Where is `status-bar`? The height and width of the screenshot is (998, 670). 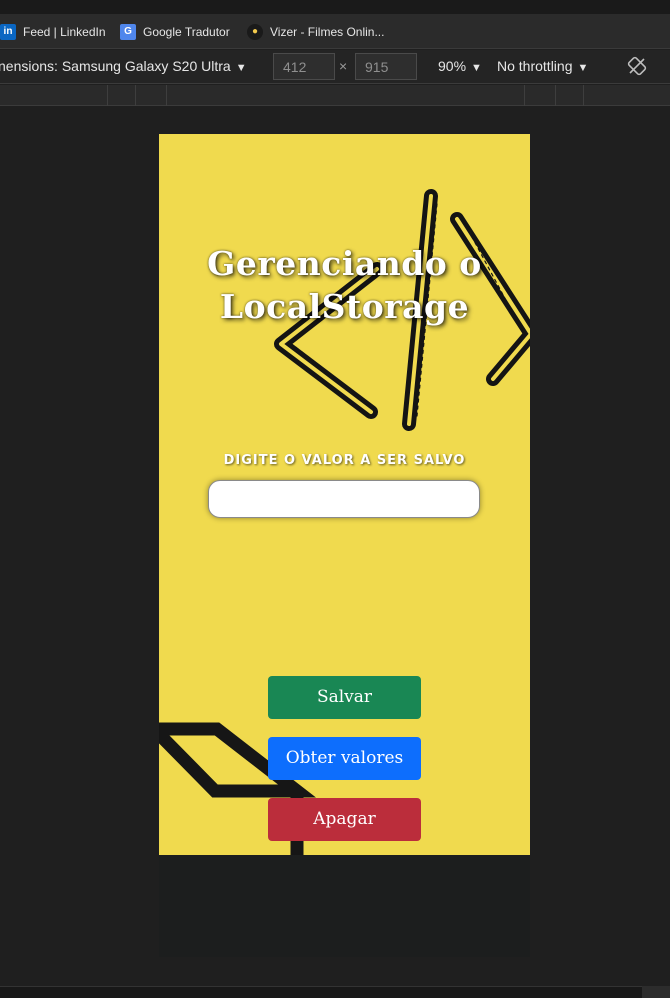 status-bar is located at coordinates (335, 992).